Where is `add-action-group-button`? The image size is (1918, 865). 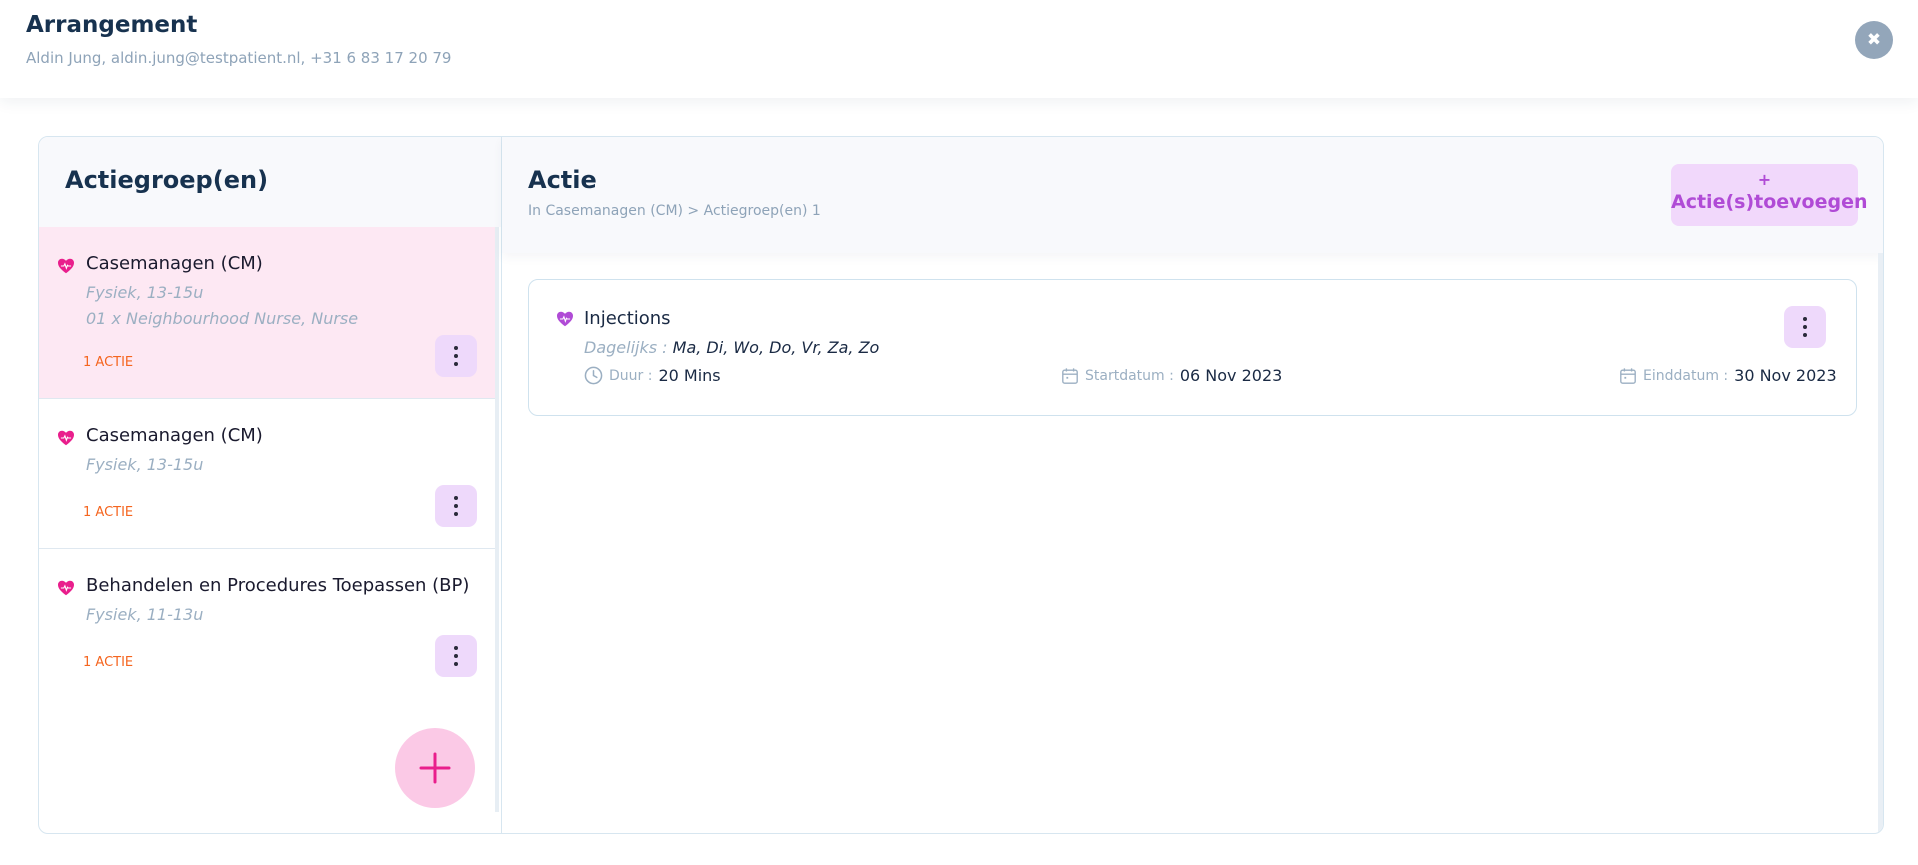 add-action-group-button is located at coordinates (435, 768).